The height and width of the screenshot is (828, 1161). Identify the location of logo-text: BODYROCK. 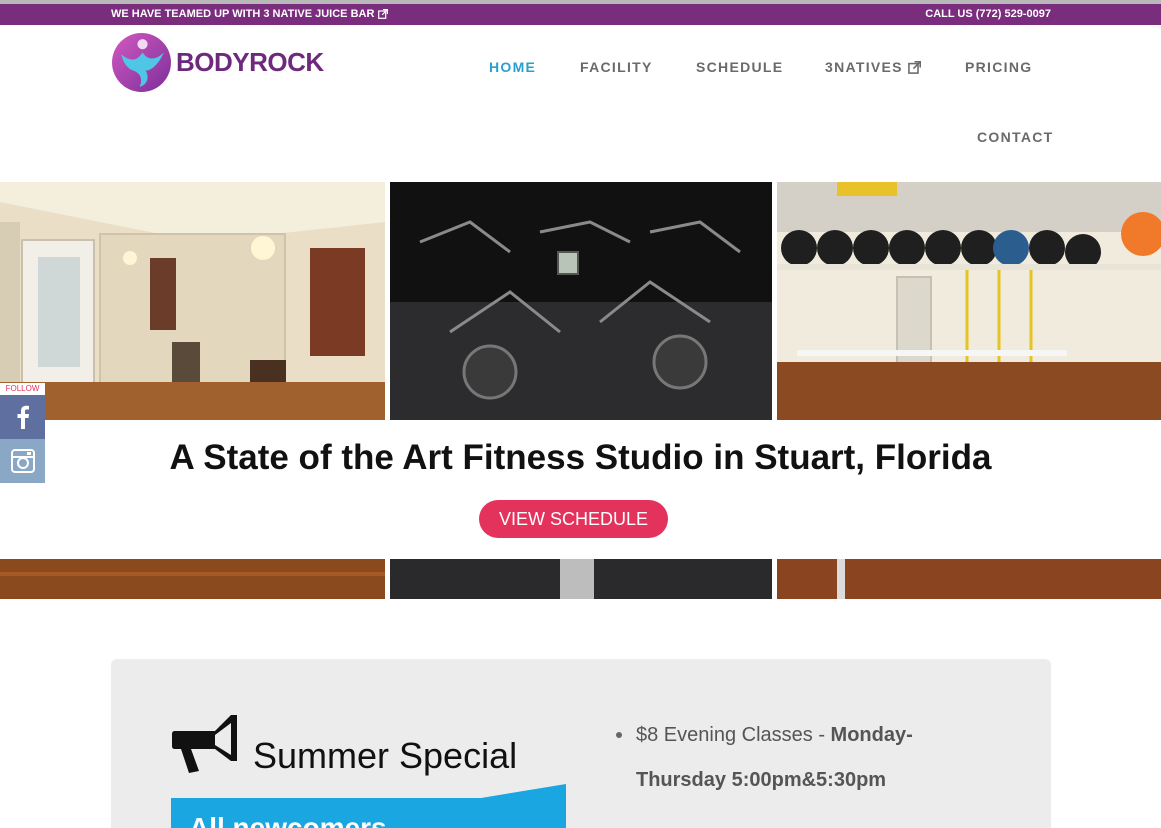
(250, 62).